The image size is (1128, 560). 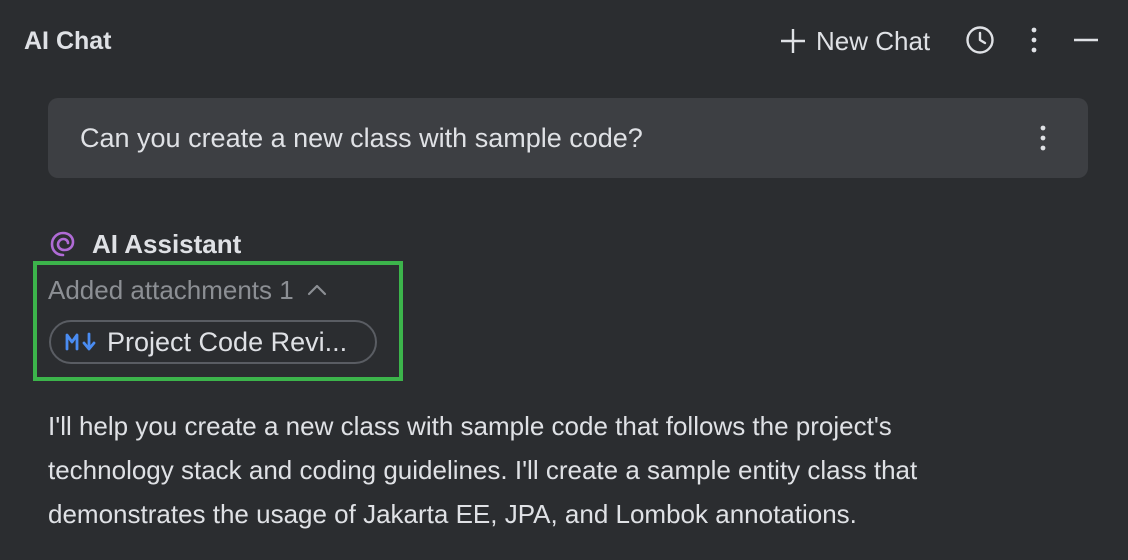 I want to click on minimize-button, so click(x=1086, y=40).